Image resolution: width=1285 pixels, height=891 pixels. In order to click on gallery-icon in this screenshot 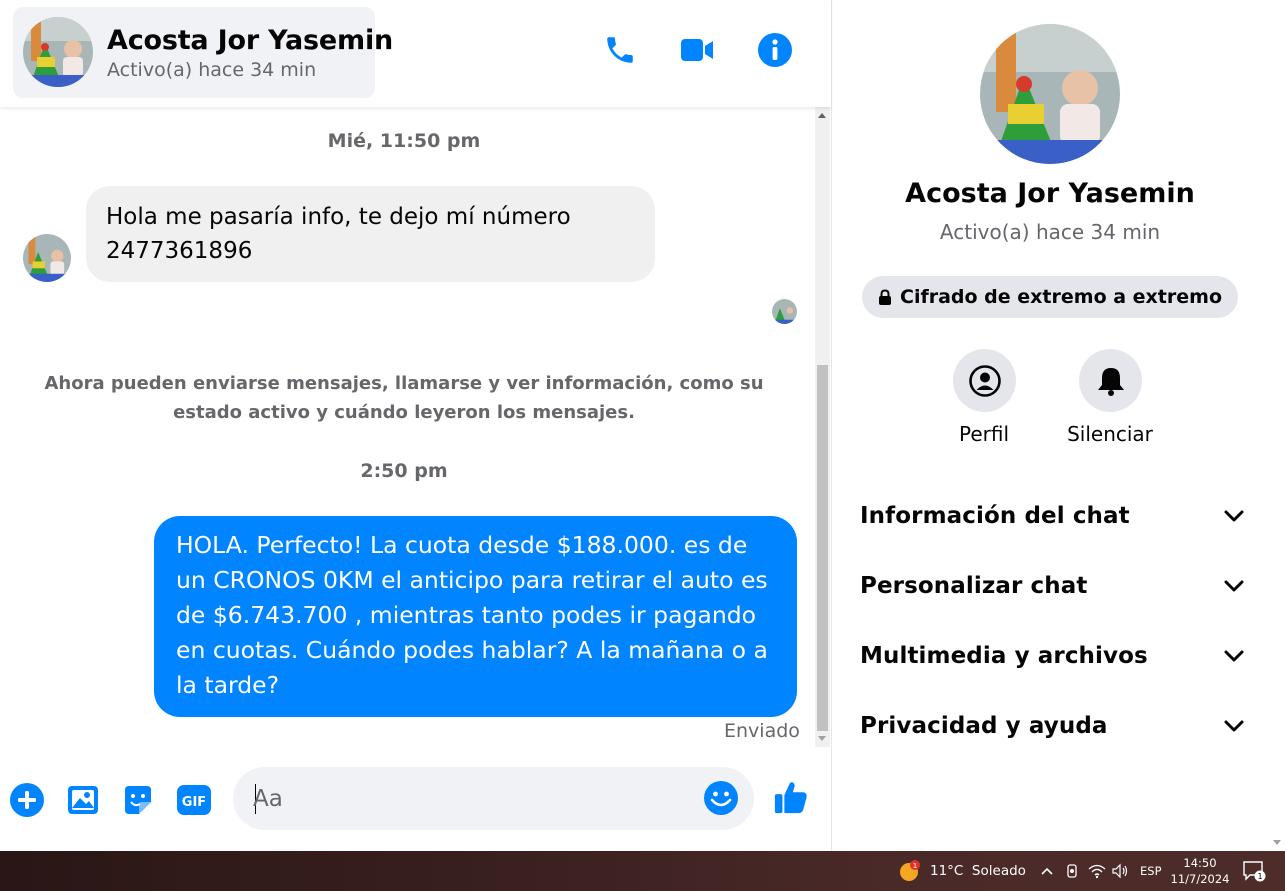, I will do `click(83, 800)`.